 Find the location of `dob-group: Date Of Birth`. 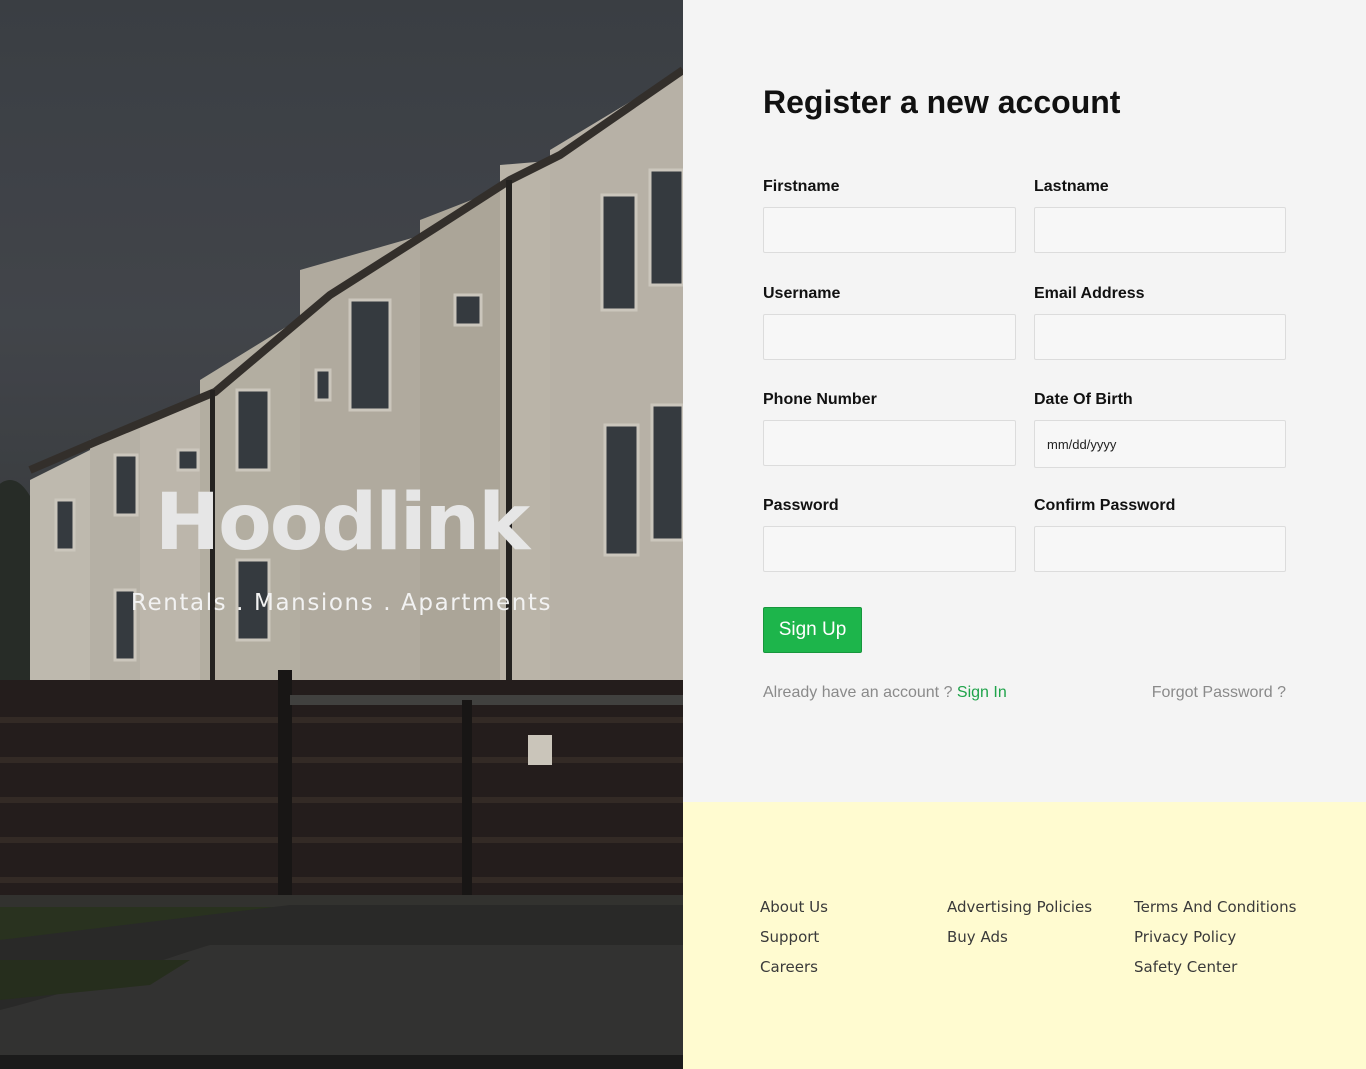

dob-group: Date Of Birth is located at coordinates (1160, 429).